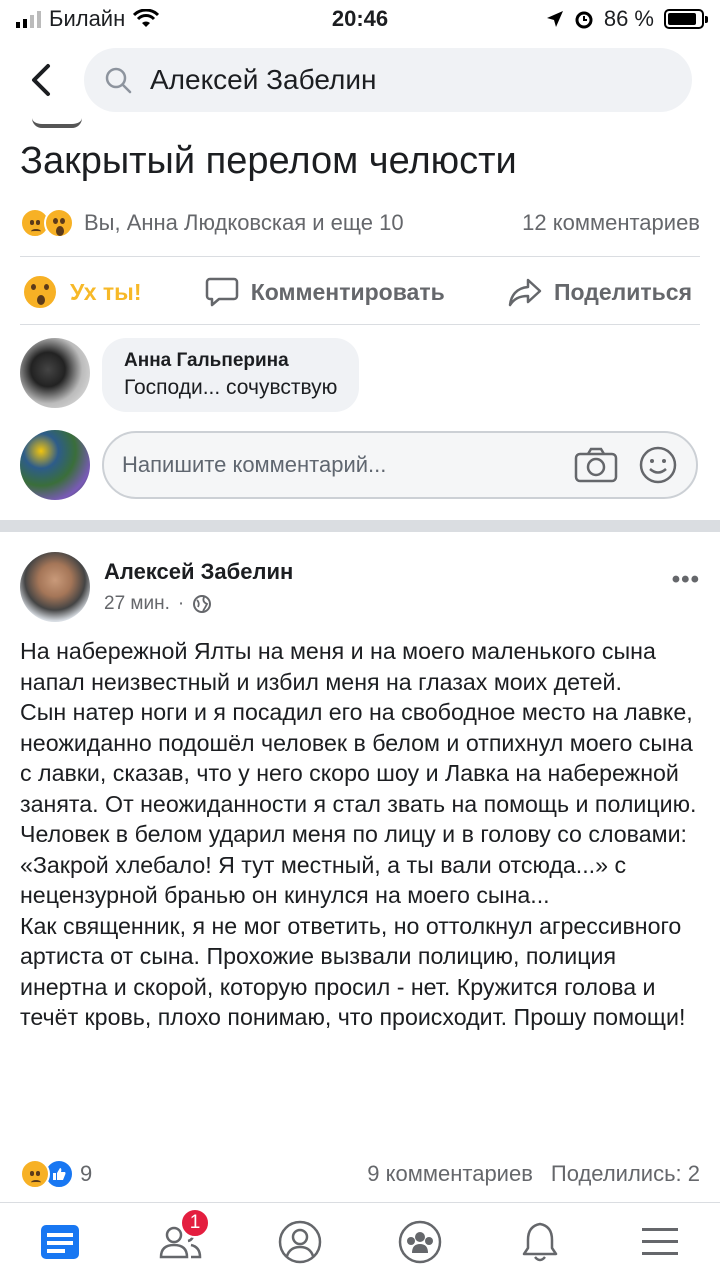 This screenshot has height=1280, width=720. I want to click on avatar-peek, so click(57, 123).